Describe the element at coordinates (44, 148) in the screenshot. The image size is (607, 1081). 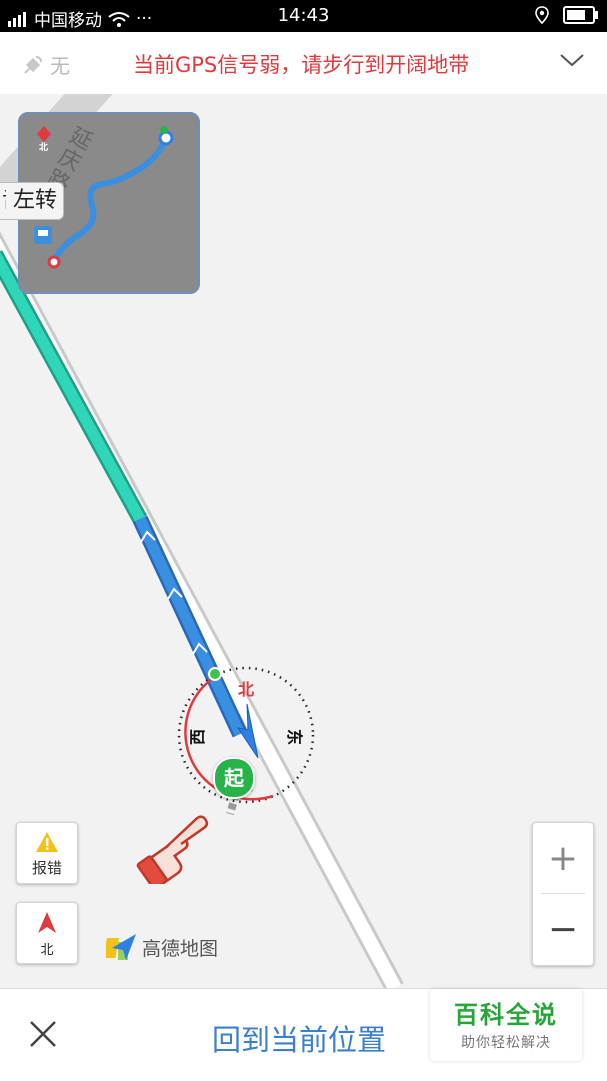
I see `minimap-station-label: 北` at that location.